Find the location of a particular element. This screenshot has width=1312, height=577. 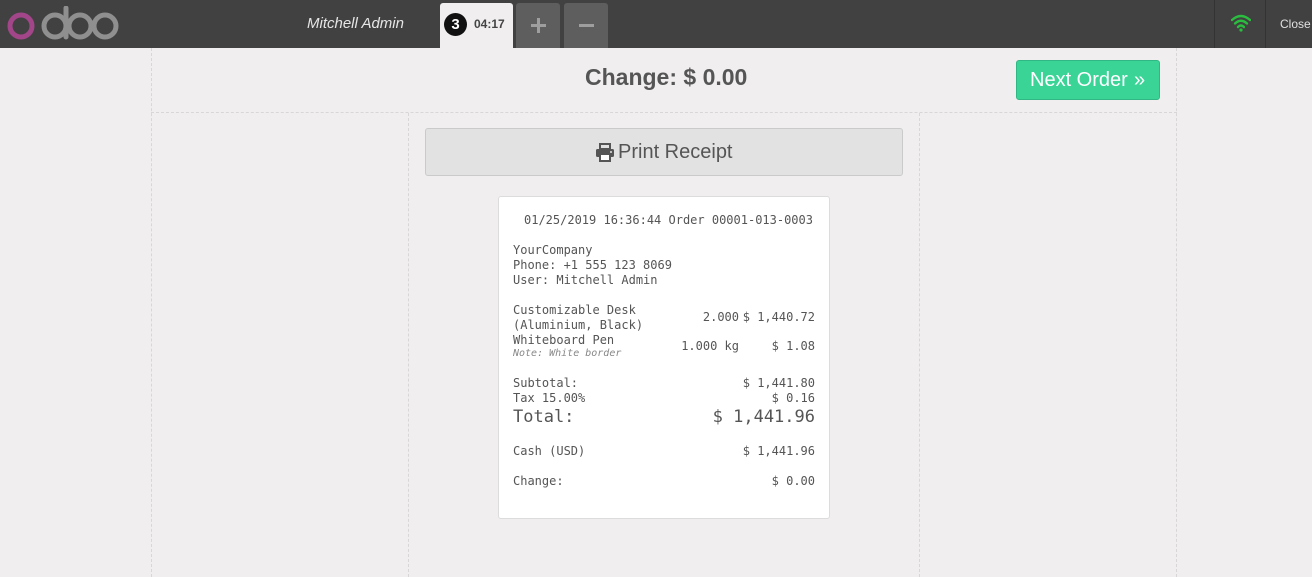

close-button: Close is located at coordinates (1295, 24).